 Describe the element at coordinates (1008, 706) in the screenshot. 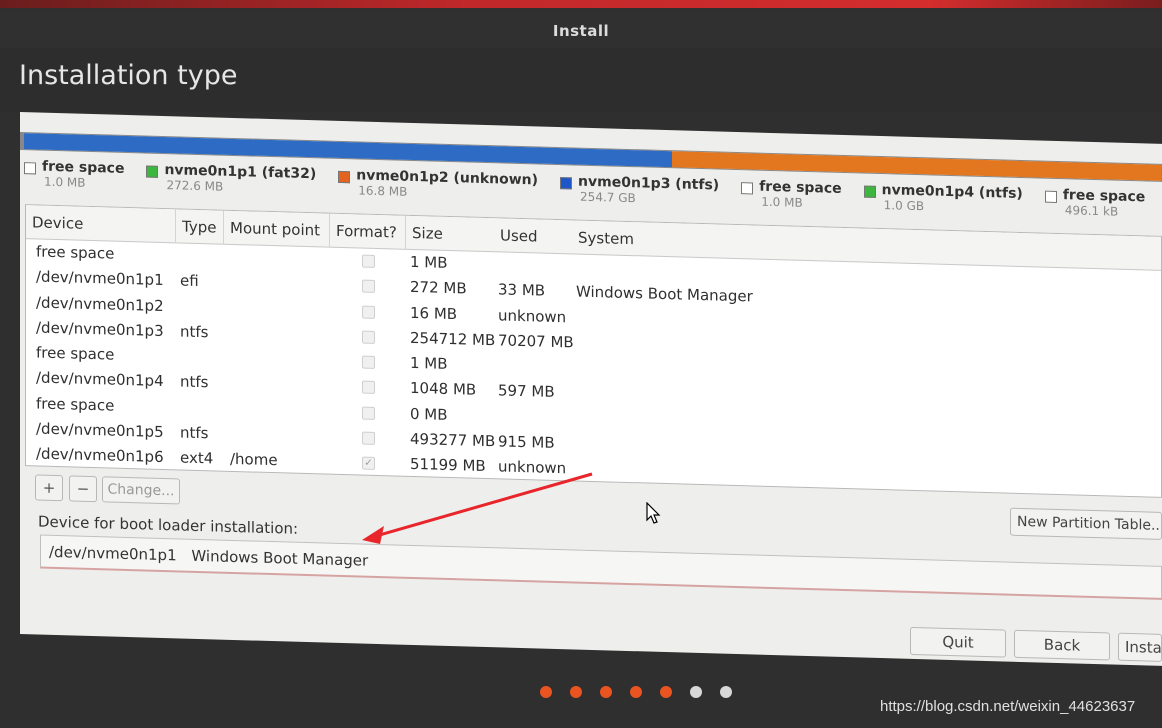

I see `watermark-text: https://blog.csdn.net/weixin_44623637` at that location.